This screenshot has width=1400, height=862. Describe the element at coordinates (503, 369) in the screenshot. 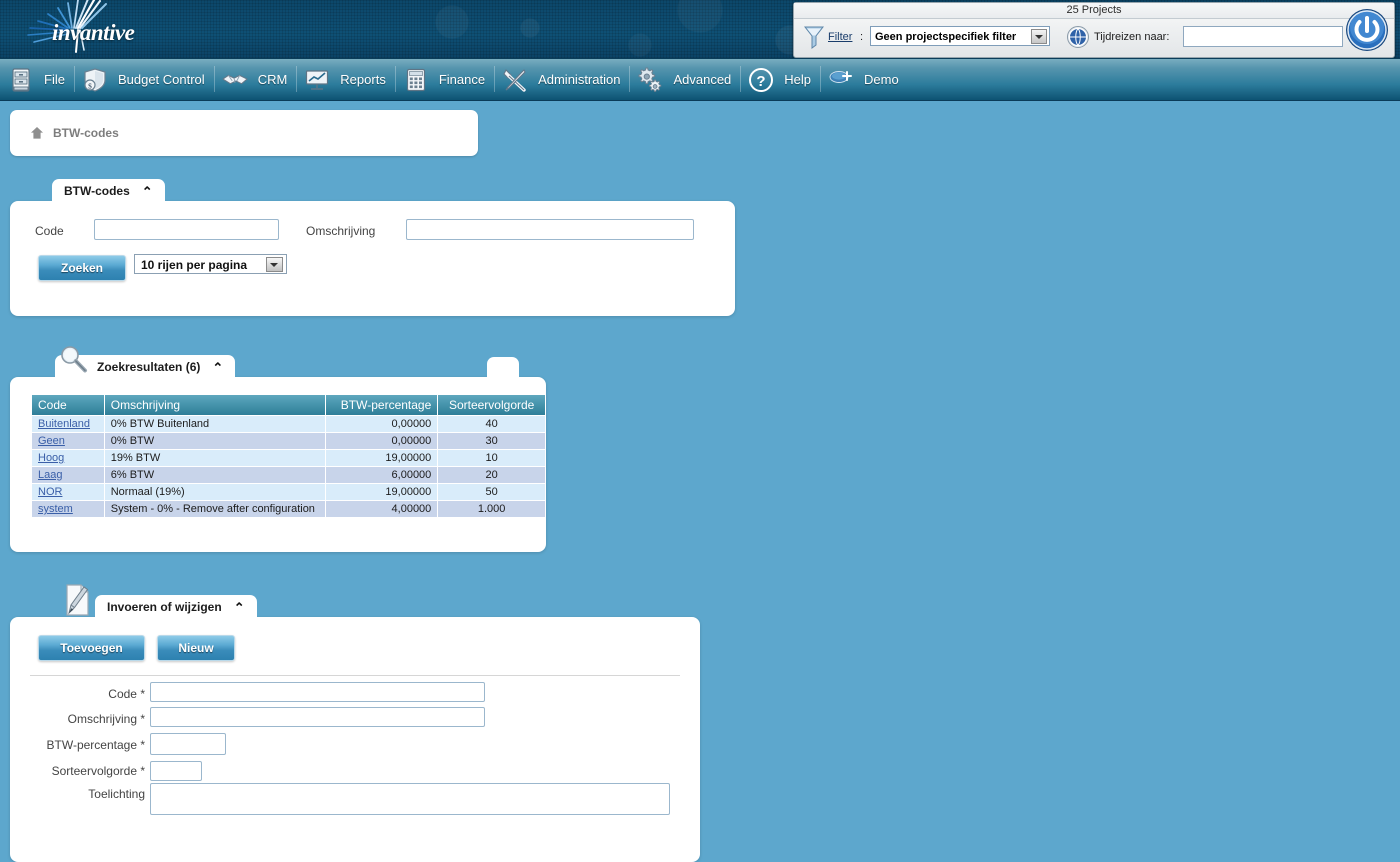

I see `results-panel-secondary-tab` at that location.